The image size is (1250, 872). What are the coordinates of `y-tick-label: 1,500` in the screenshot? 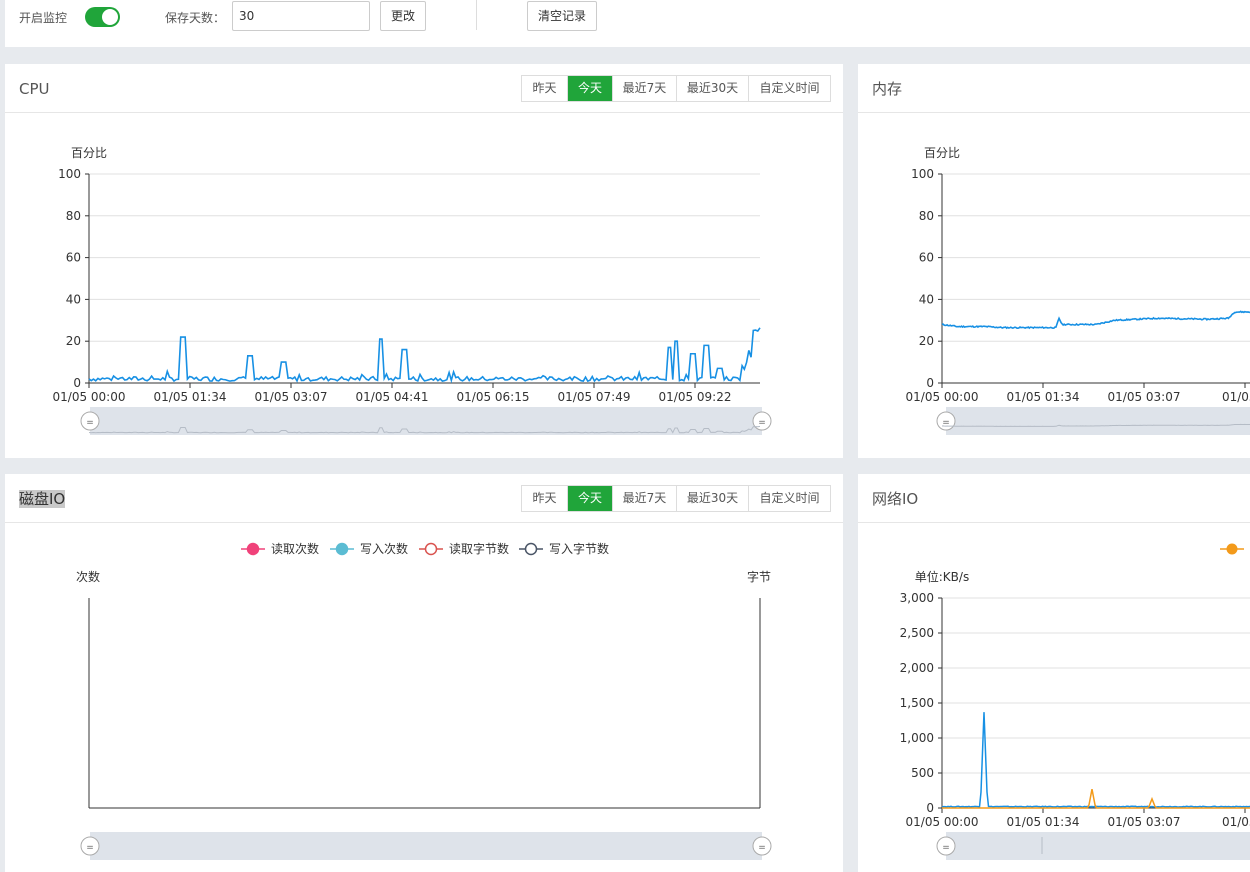 It's located at (917, 703).